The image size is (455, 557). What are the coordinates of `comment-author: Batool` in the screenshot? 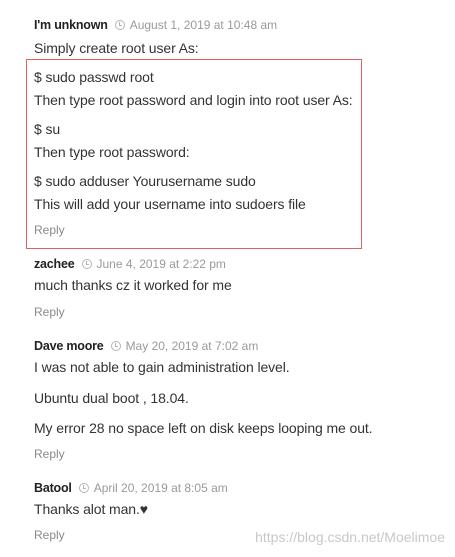 It's located at (53, 488).